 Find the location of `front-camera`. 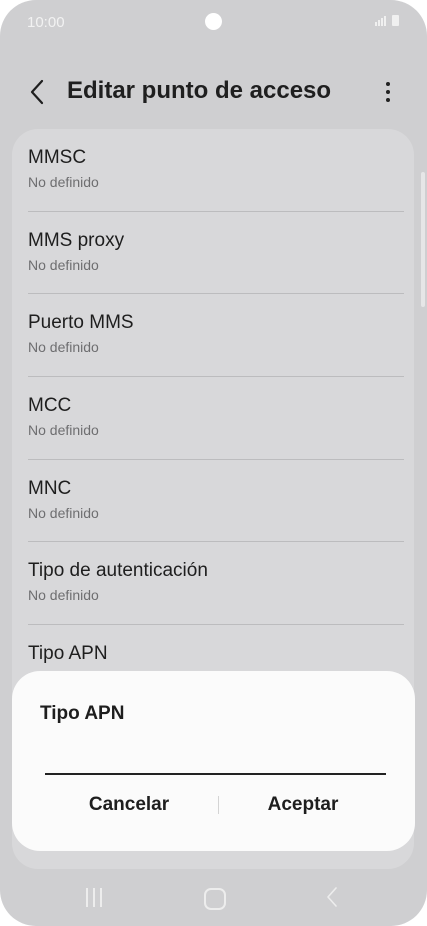

front-camera is located at coordinates (213, 21).